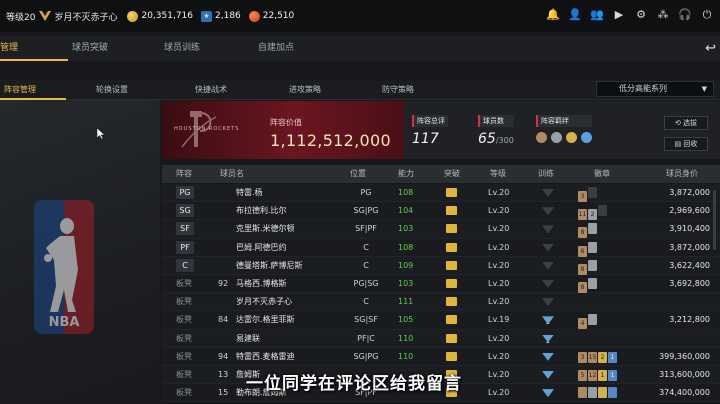 This screenshot has height=404, width=720. I want to click on subtab-defense: 防守策略, so click(402, 89).